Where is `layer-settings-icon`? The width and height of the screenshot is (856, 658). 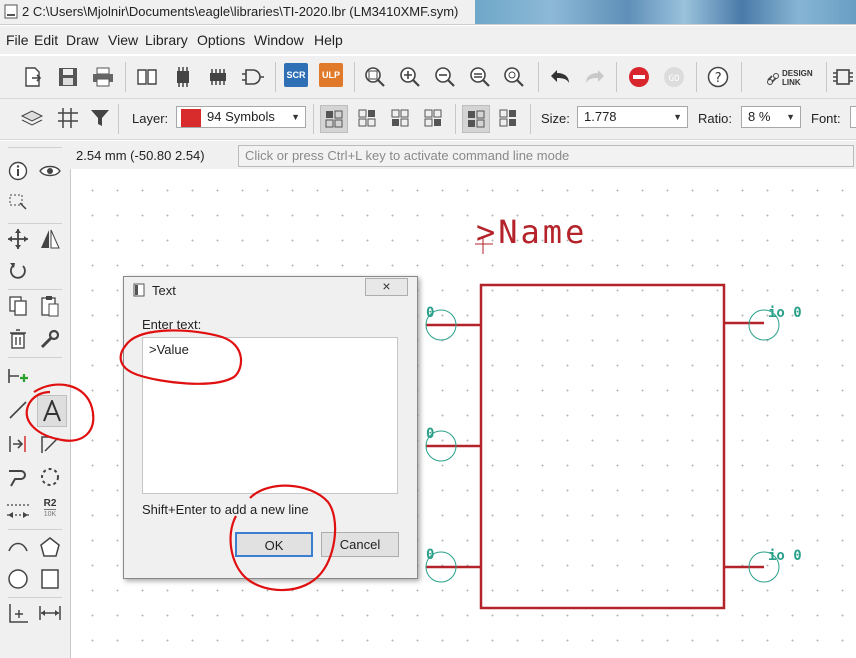 layer-settings-icon is located at coordinates (33, 118).